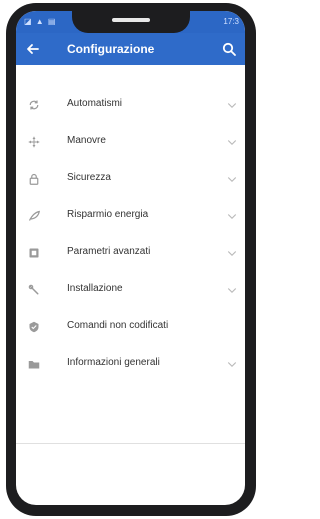 Image resolution: width=320 pixels, height=519 pixels. What do you see at coordinates (34, 142) in the screenshot?
I see `arrows-icon` at bounding box center [34, 142].